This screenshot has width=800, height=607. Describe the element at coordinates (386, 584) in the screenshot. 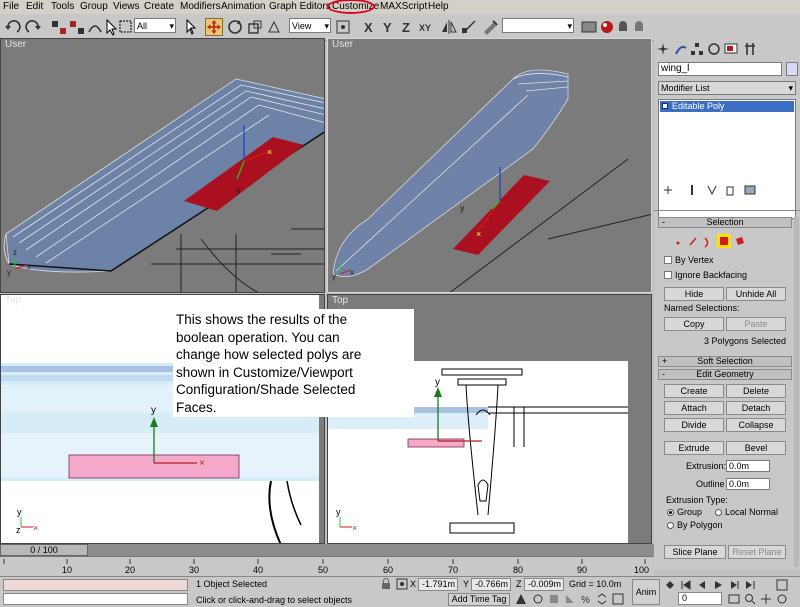

I see `lock-selection-icon` at that location.